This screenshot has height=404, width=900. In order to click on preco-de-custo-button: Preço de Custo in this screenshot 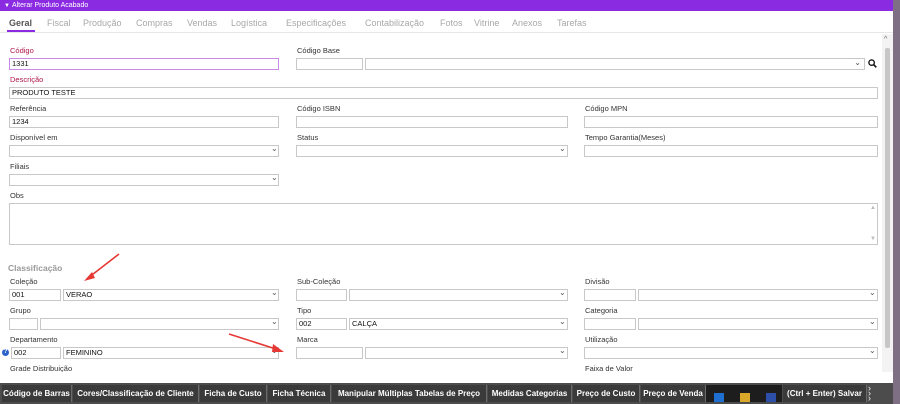, I will do `click(606, 393)`.